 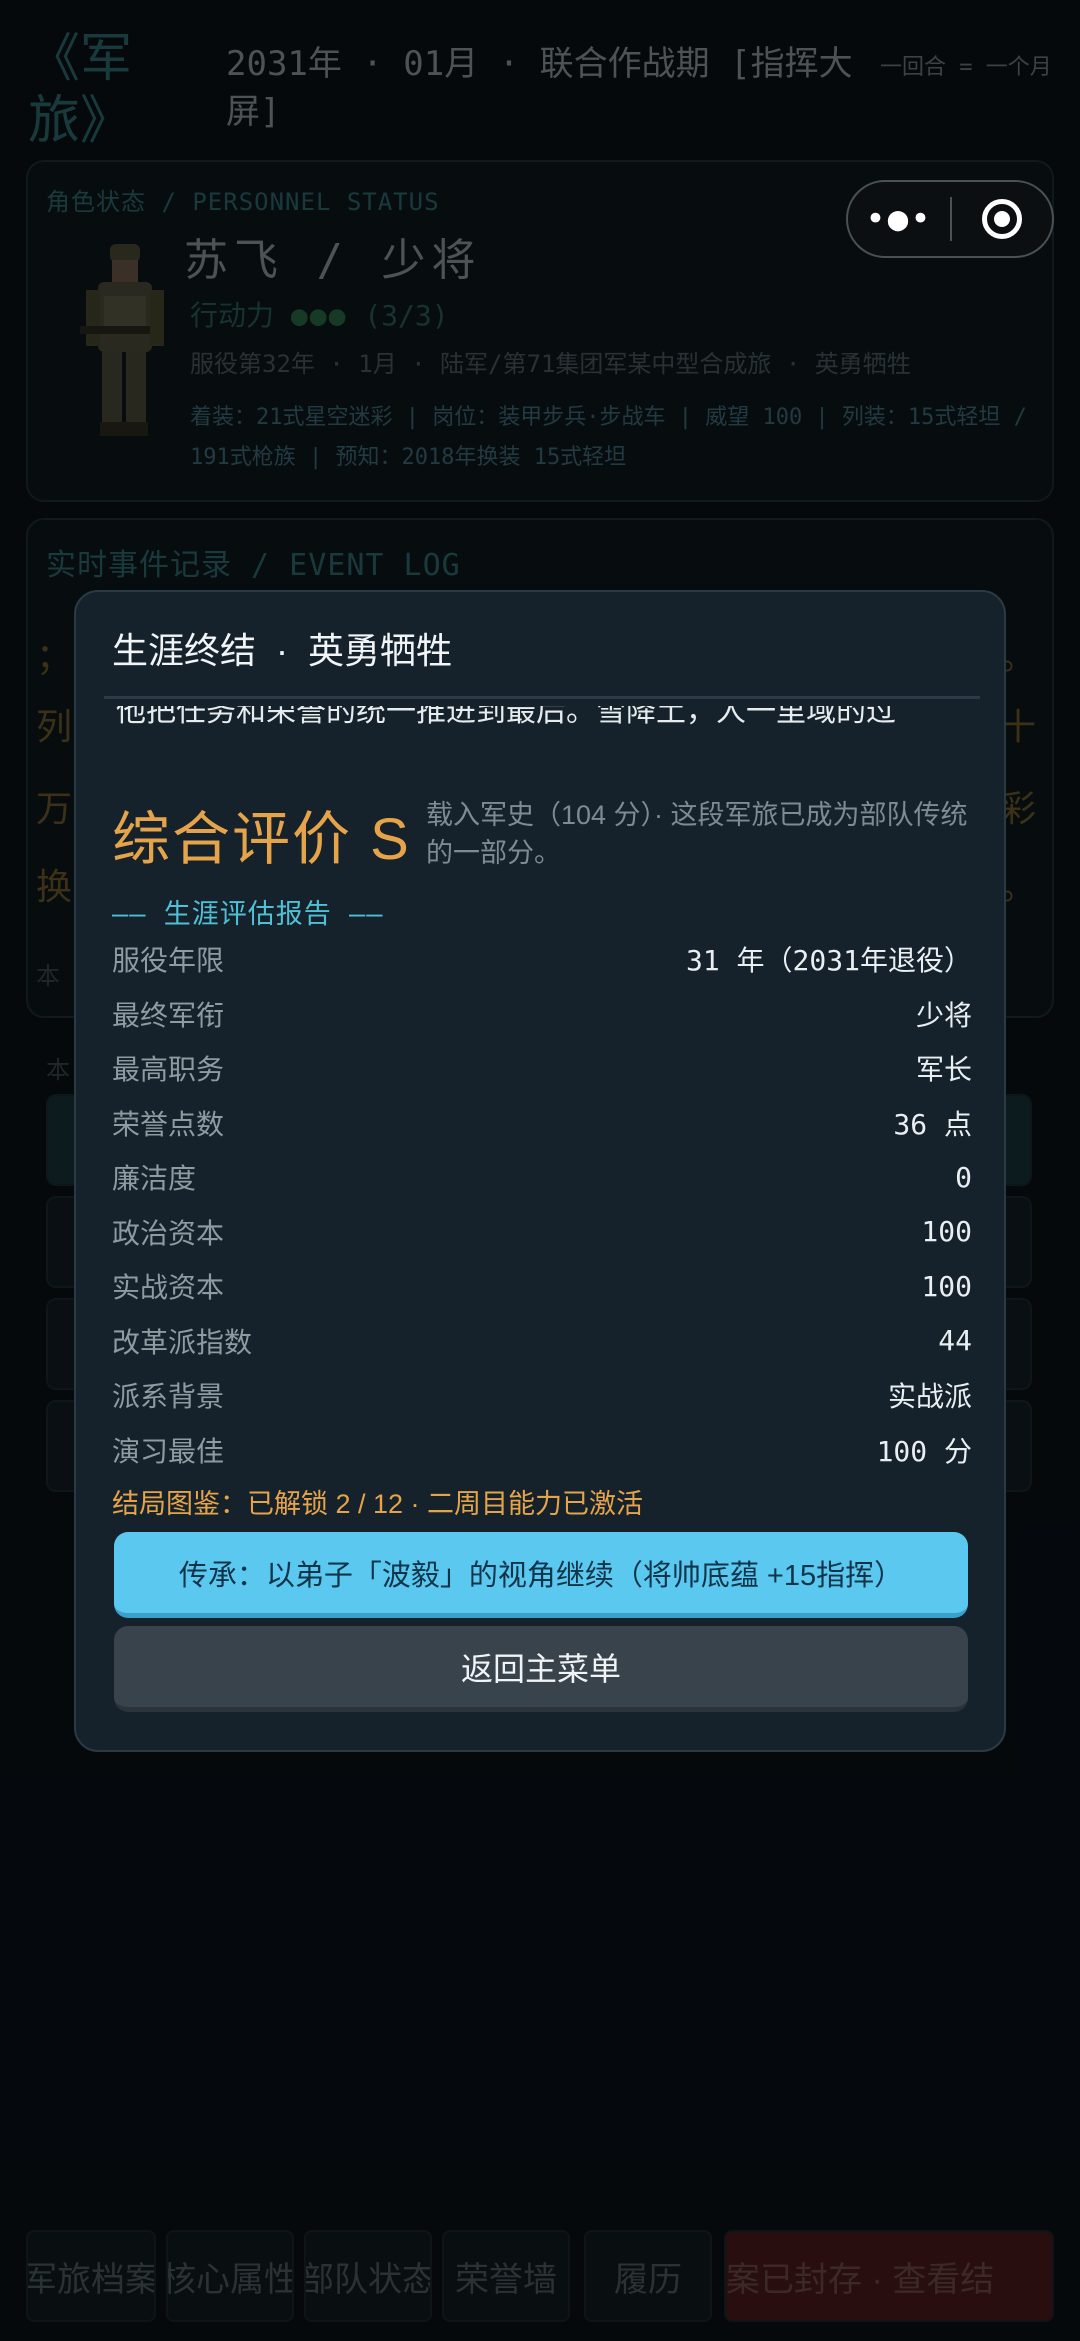 I want to click on stat-row: 实战资本 100, so click(x=542, y=1286).